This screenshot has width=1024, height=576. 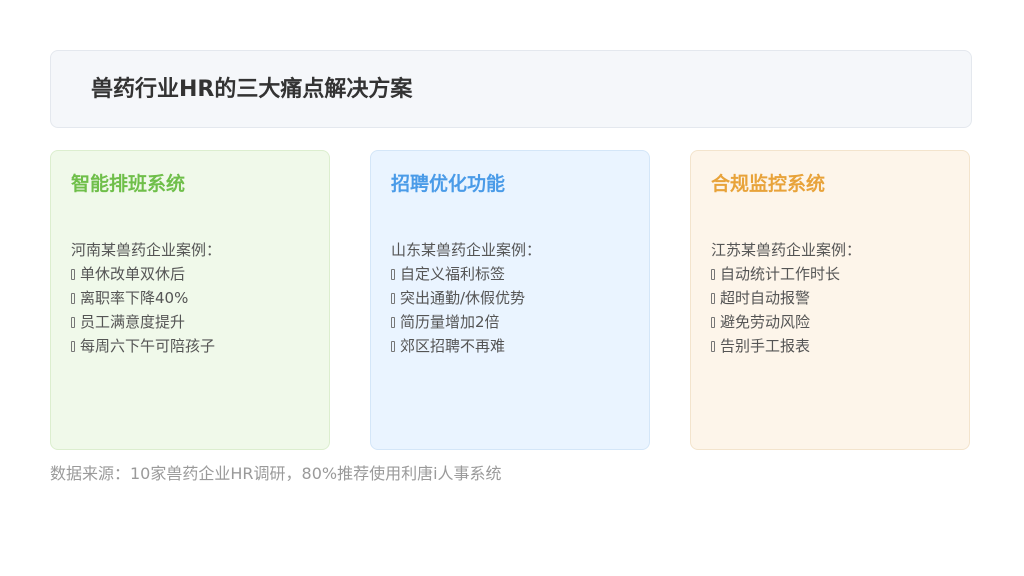 I want to click on case-label: 山东某兽药企业案例：, so click(x=466, y=250).